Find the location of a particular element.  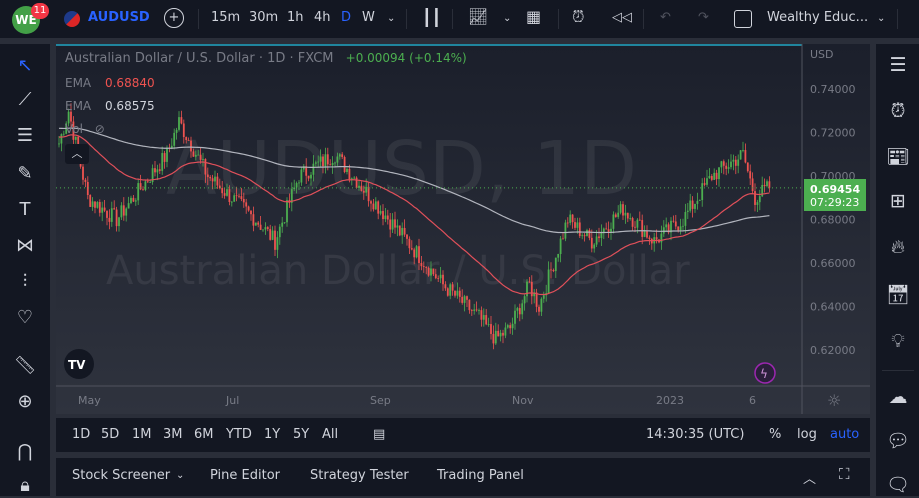

fib-icon: ☰ is located at coordinates (25, 136).